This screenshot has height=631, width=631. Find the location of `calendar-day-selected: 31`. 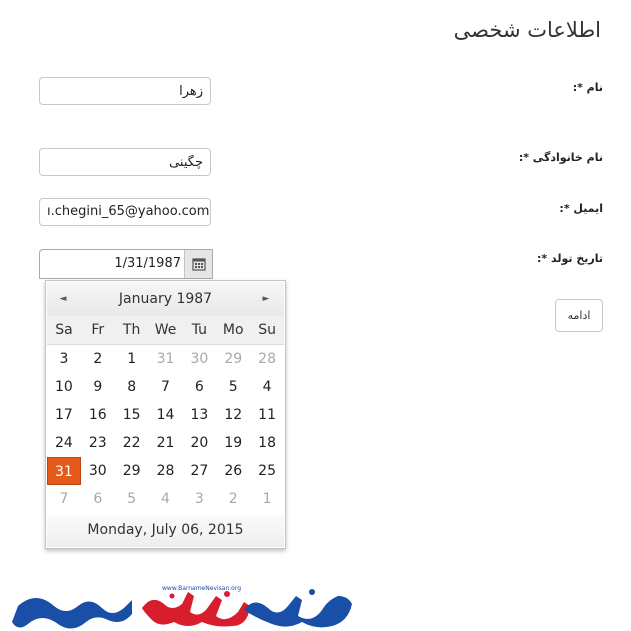

calendar-day-selected: 31 is located at coordinates (64, 471).